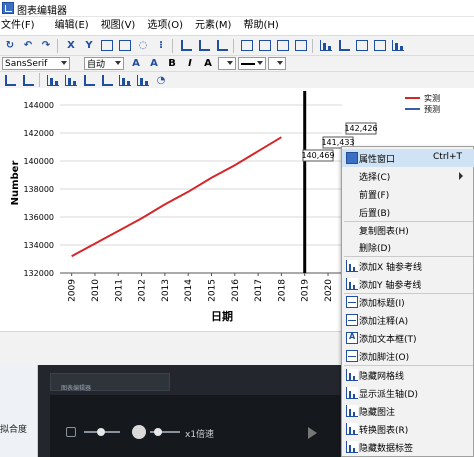 The width and height of the screenshot is (474, 457). Describe the element at coordinates (118, 26) in the screenshot. I see `menu-view: 视图(V)` at that location.